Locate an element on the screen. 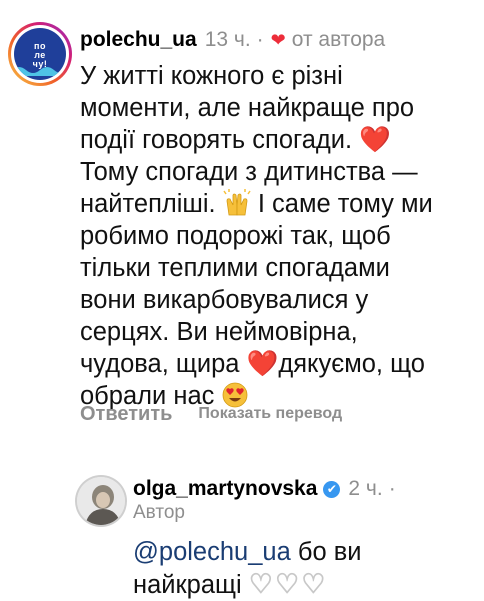 The width and height of the screenshot is (484, 601). verified-badge-icon: ✔ is located at coordinates (332, 489).